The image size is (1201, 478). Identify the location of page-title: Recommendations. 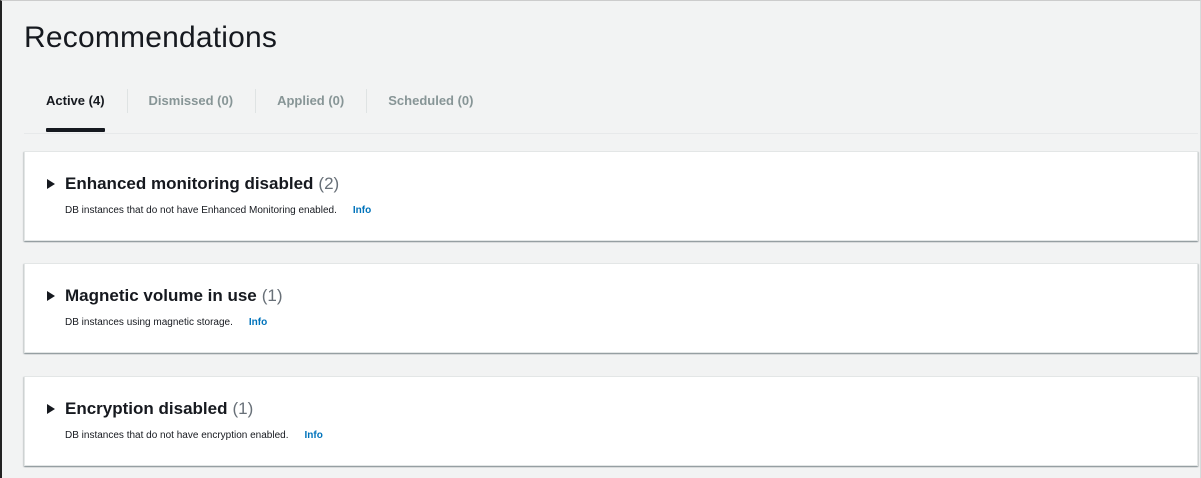
(151, 37).